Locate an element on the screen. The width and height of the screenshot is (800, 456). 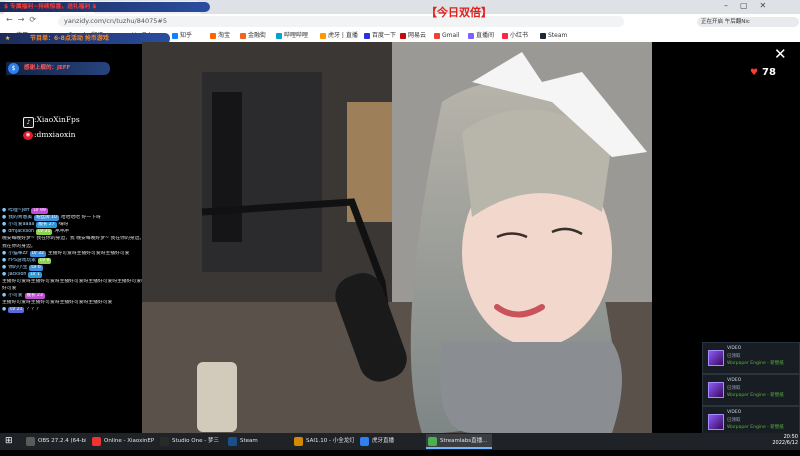
chat-badge: LV 1 is located at coordinates (35, 274).